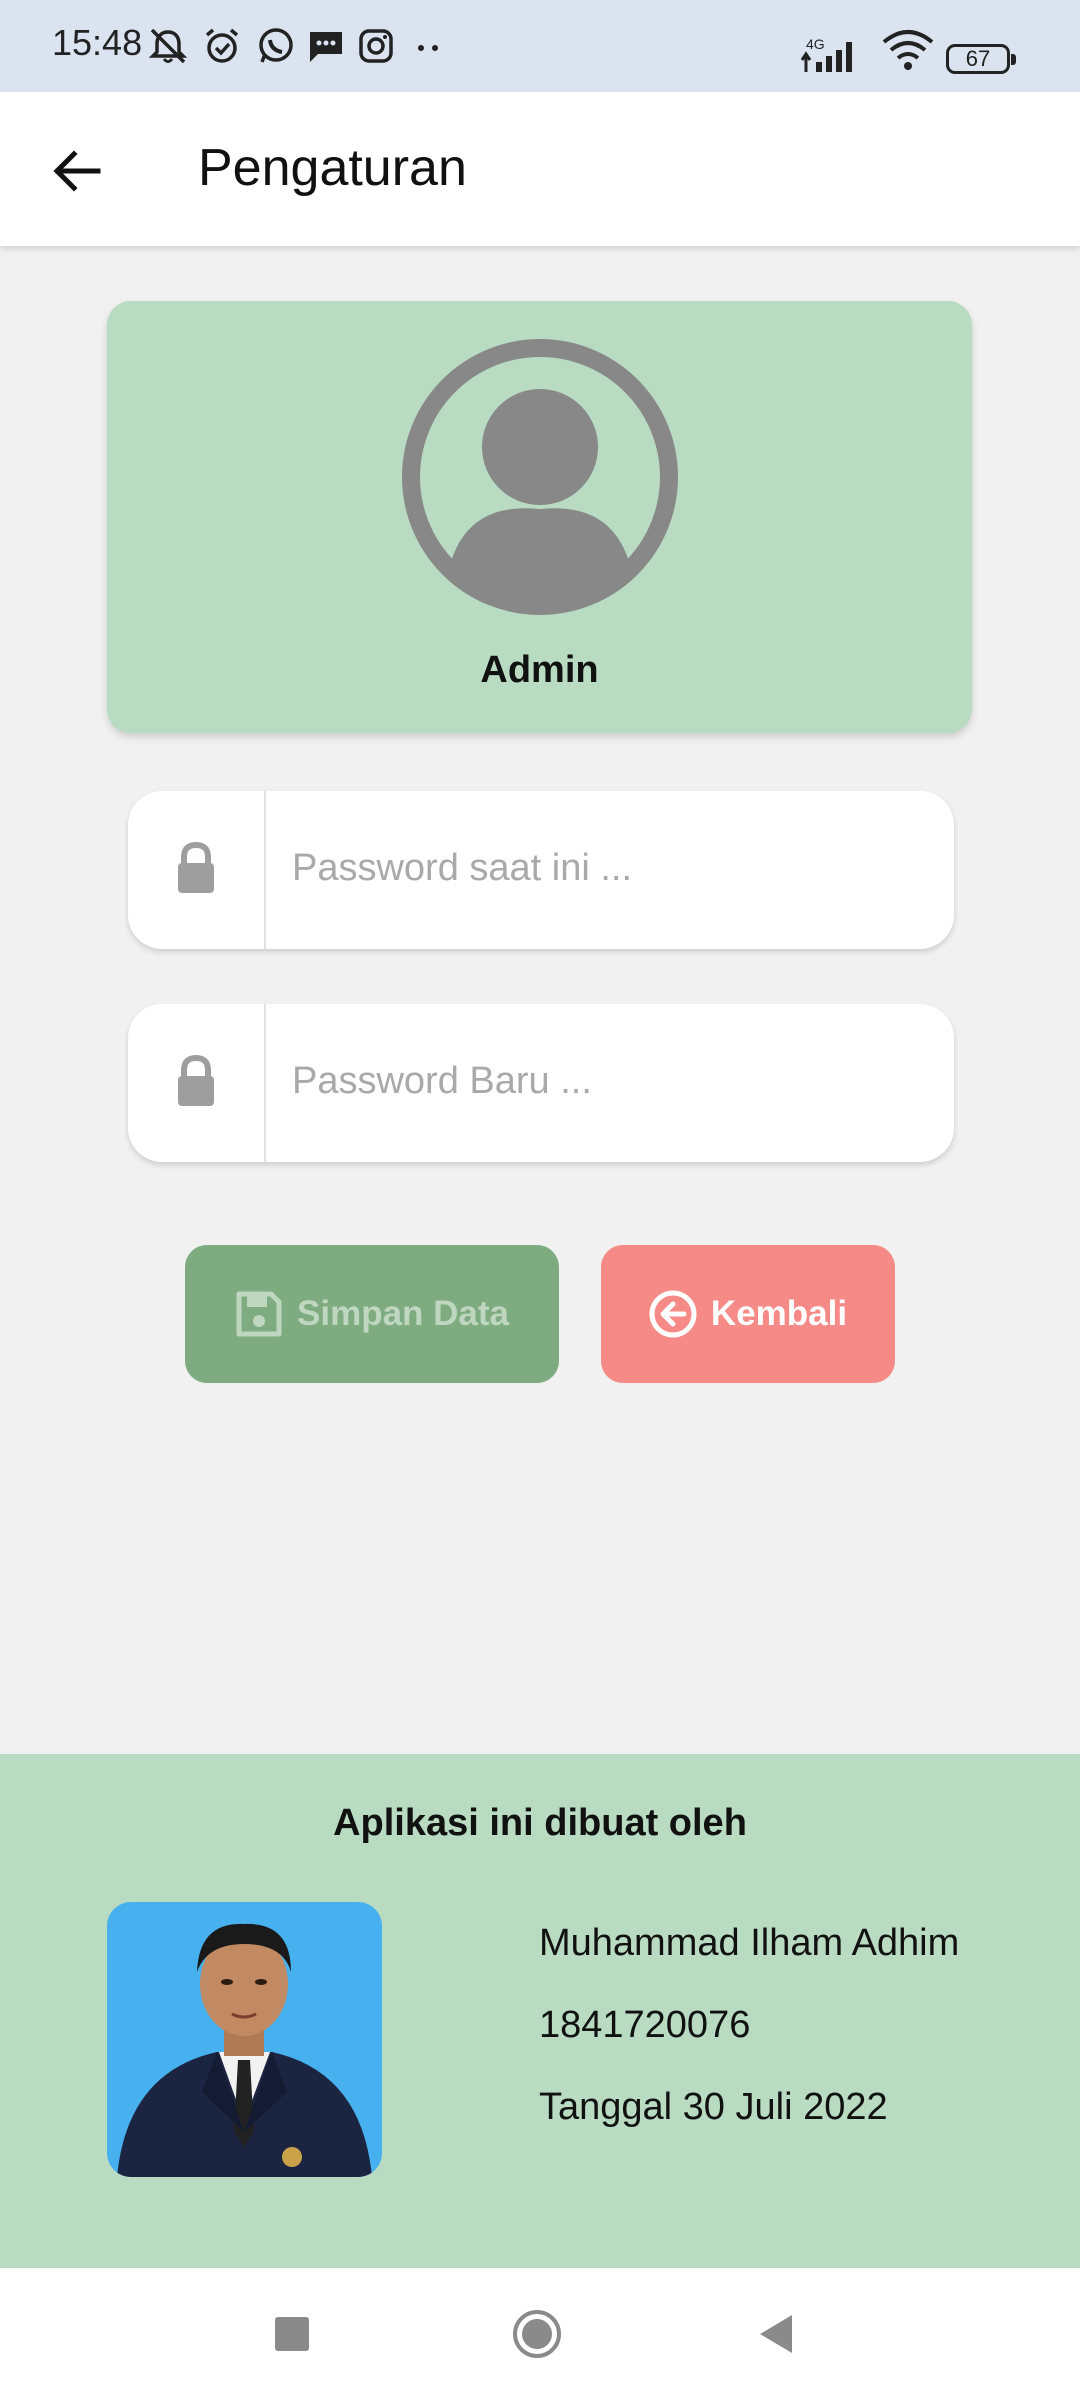 The width and height of the screenshot is (1080, 2400). I want to click on alarm-icon, so click(222, 45).